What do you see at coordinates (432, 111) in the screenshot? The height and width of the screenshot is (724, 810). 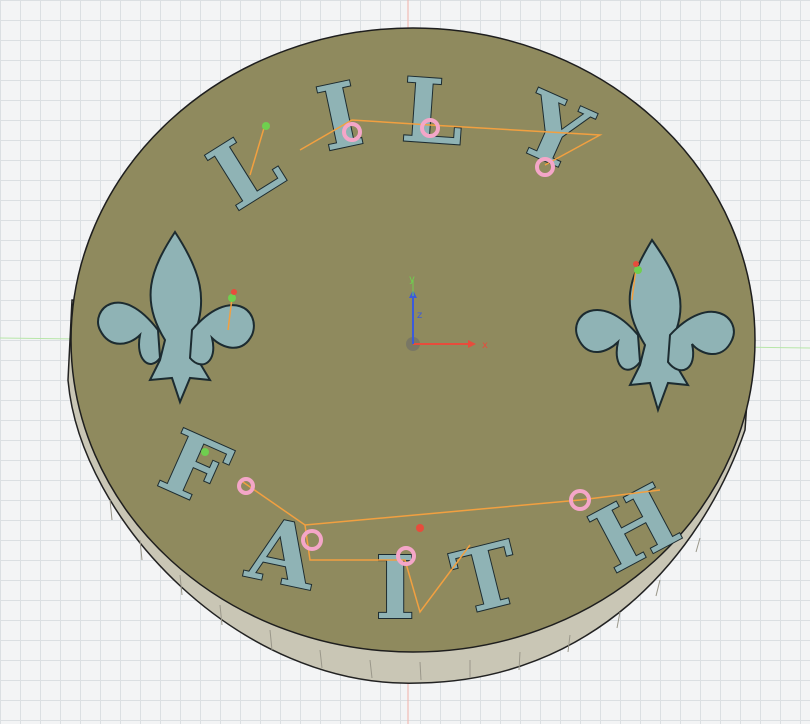 I see `letter-l-2: L` at bounding box center [432, 111].